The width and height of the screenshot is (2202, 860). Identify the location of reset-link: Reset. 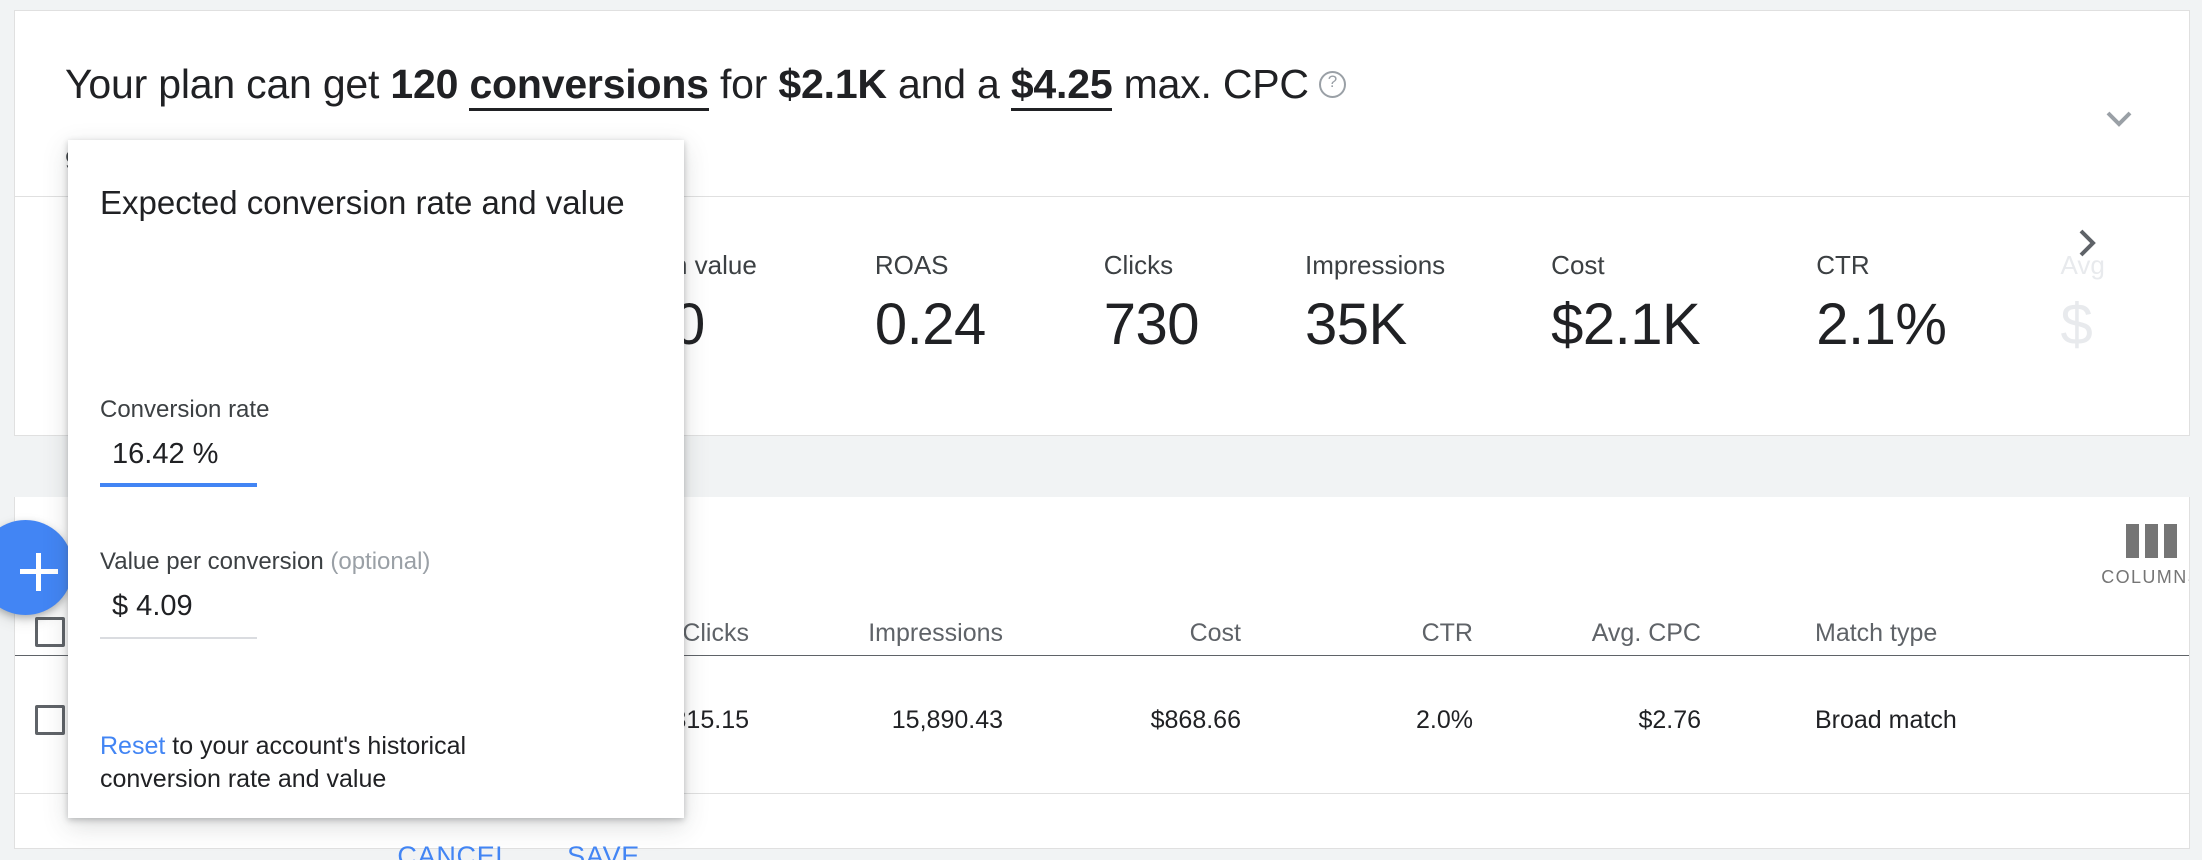
(132, 746).